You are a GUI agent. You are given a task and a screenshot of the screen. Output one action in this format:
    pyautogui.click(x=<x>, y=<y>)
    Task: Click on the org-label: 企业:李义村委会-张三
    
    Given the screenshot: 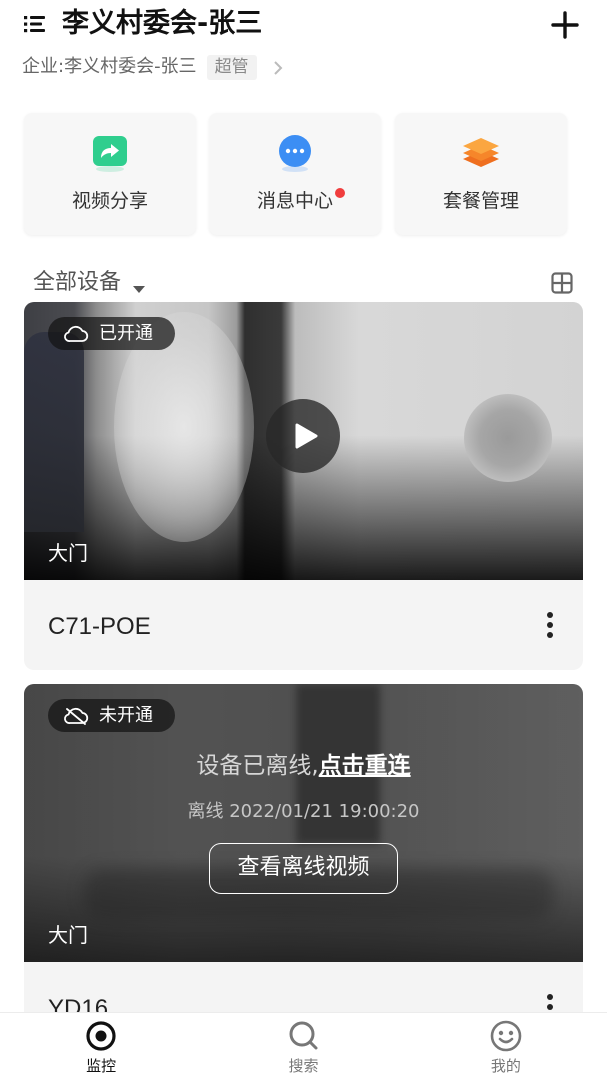 What is the action you would take?
    pyautogui.click(x=109, y=66)
    